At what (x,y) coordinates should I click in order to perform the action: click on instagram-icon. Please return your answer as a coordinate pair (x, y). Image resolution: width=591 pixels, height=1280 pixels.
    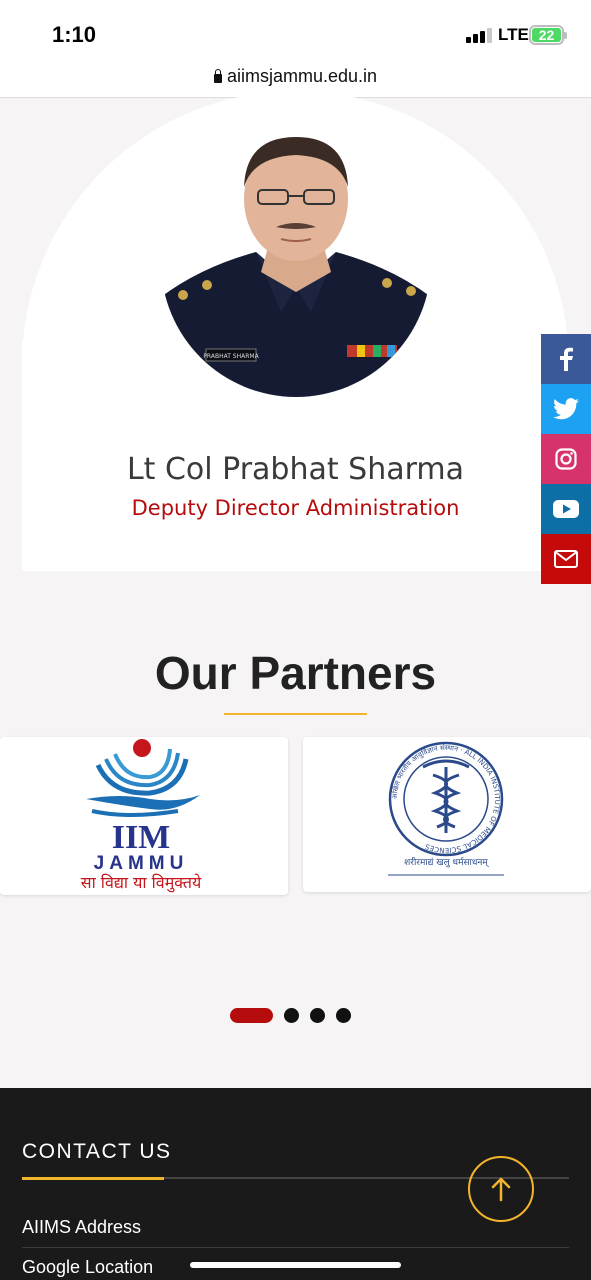
    Looking at the image, I should click on (566, 459).